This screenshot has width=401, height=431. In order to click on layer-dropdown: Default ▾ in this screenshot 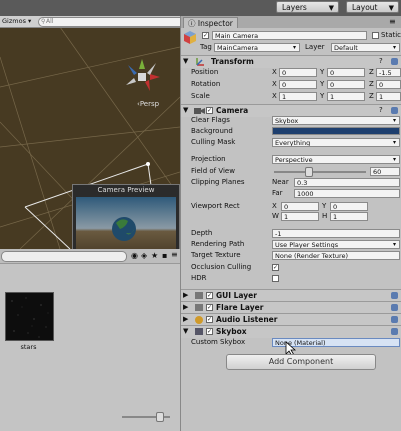, I will do `click(365, 47)`.